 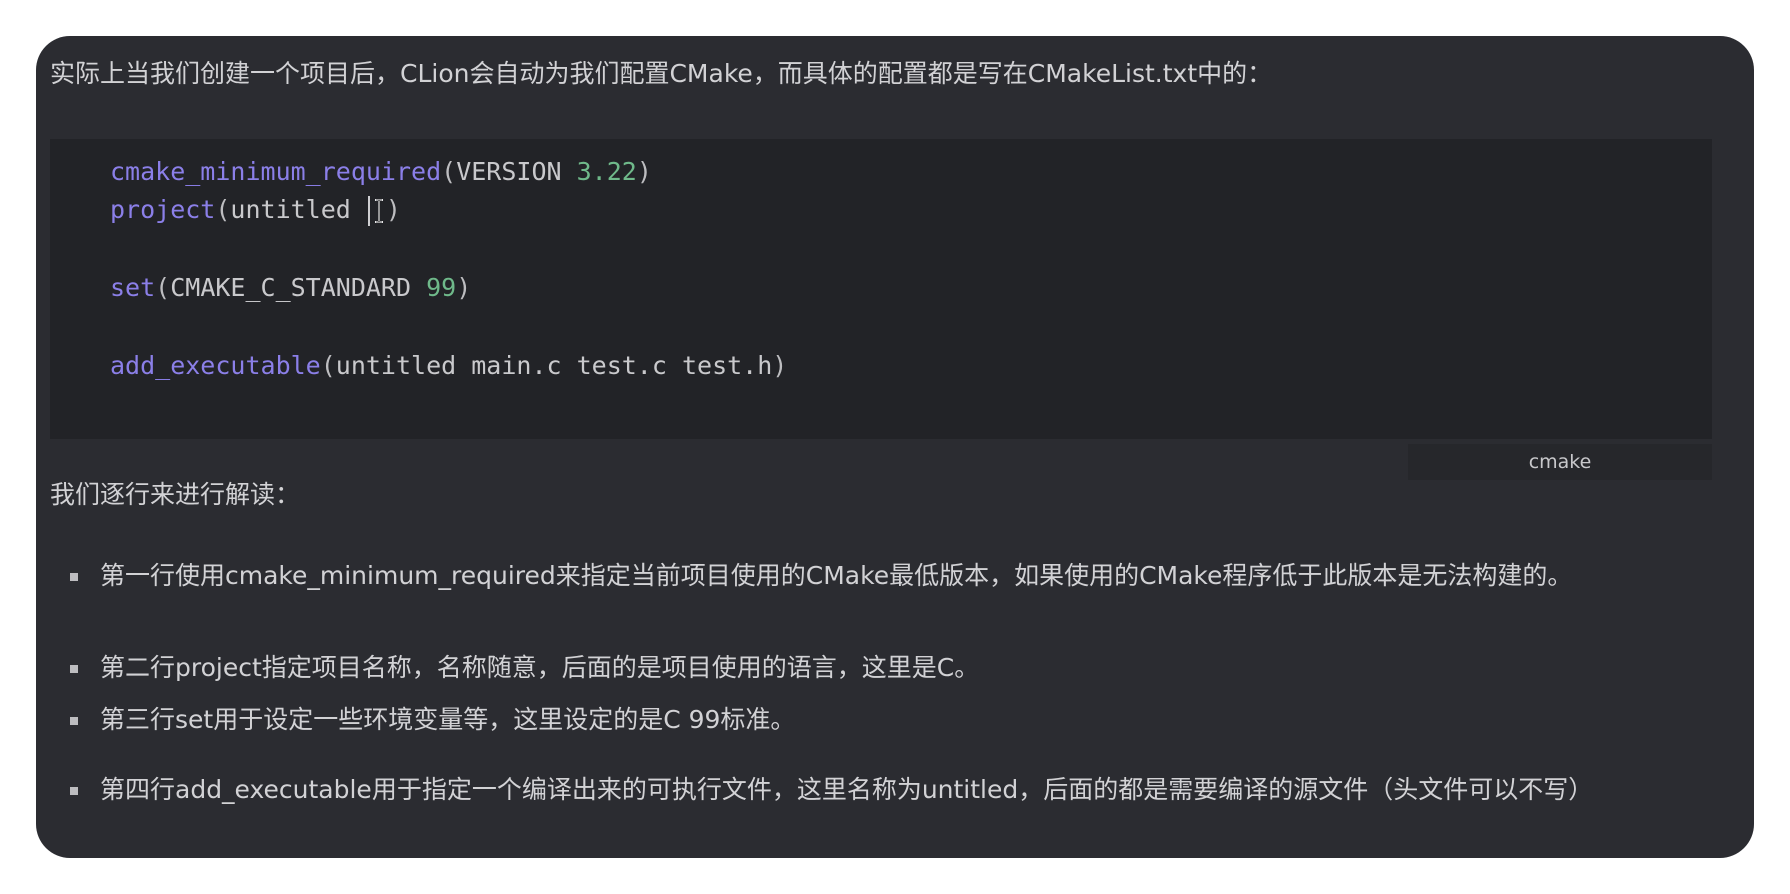 What do you see at coordinates (554, 365) in the screenshot?
I see `code-argument: untitled main.c test.c test.h` at bounding box center [554, 365].